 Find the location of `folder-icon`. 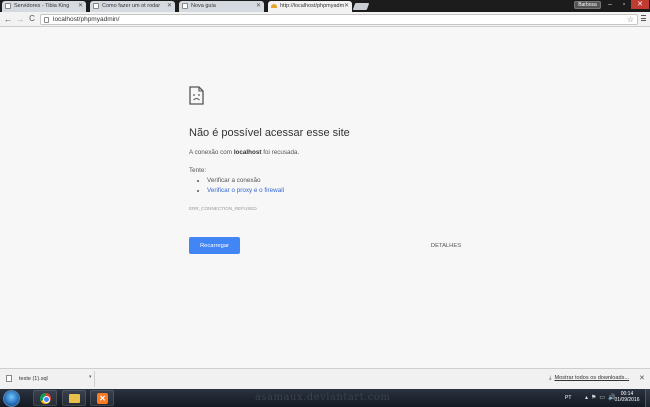

folder-icon is located at coordinates (74, 398).